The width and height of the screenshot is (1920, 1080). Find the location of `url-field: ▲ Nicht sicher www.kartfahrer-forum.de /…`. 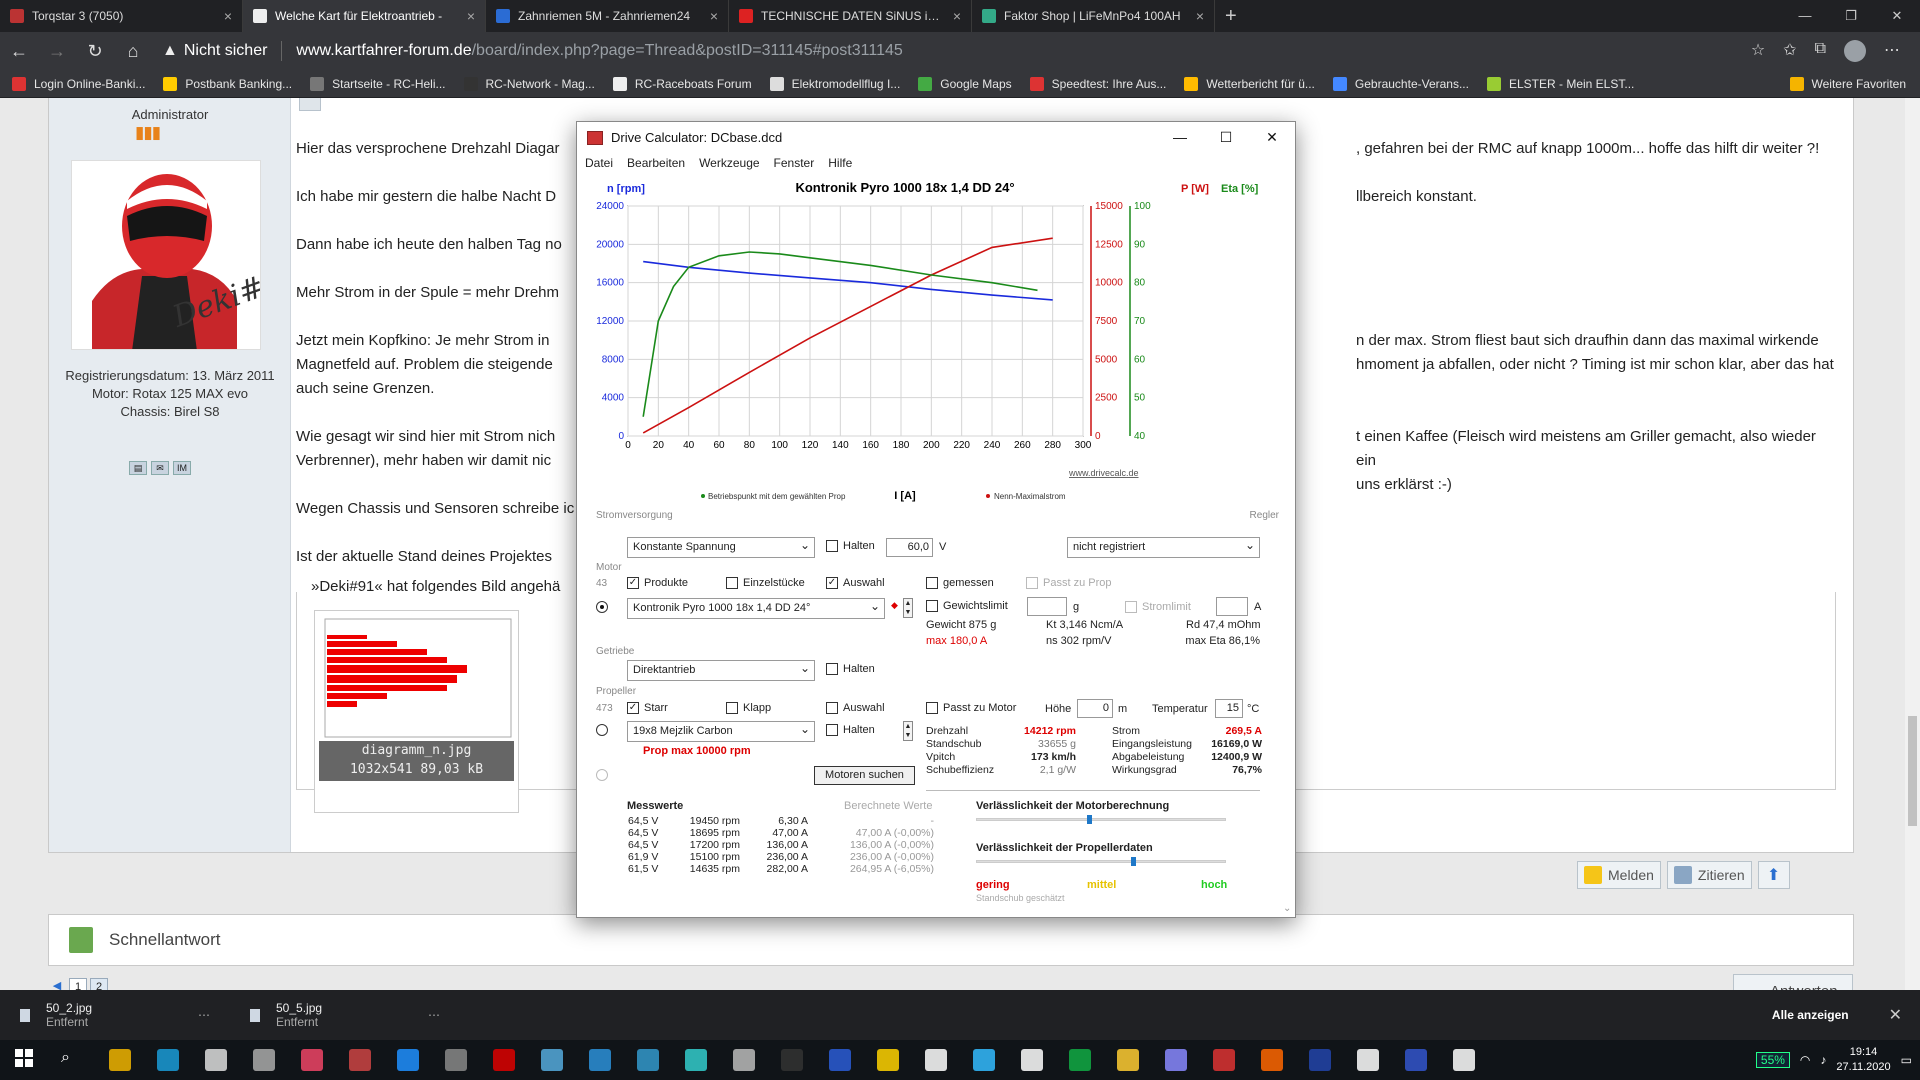

url-field: ▲ Nicht sicher www.kartfahrer-forum.de /… is located at coordinates (956, 51).